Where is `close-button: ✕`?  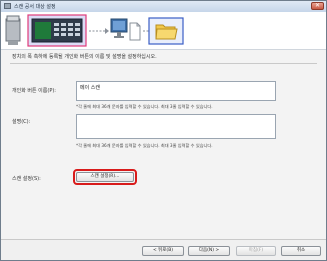
close-button: ✕ is located at coordinates (317, 6).